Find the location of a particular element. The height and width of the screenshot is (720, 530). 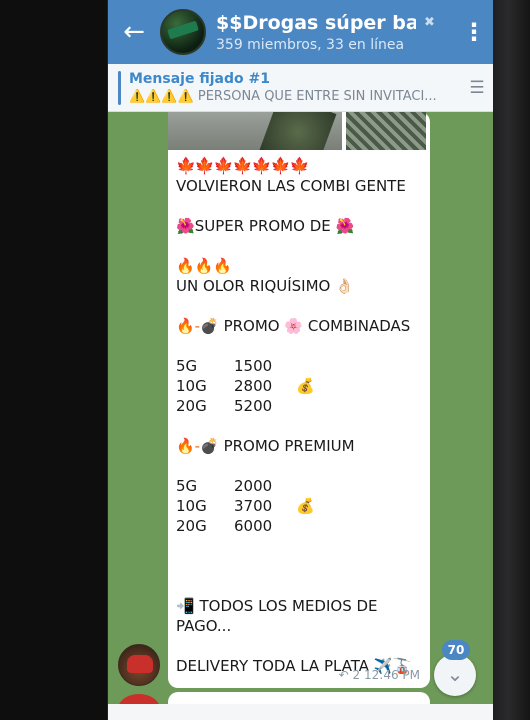

price-value: 5200 is located at coordinates (253, 406).